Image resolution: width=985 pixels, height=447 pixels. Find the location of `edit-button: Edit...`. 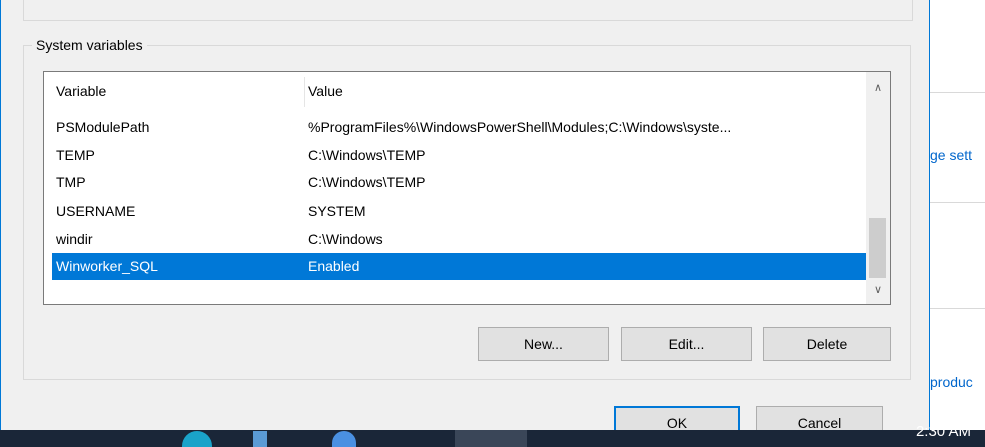

edit-button: Edit... is located at coordinates (686, 344).